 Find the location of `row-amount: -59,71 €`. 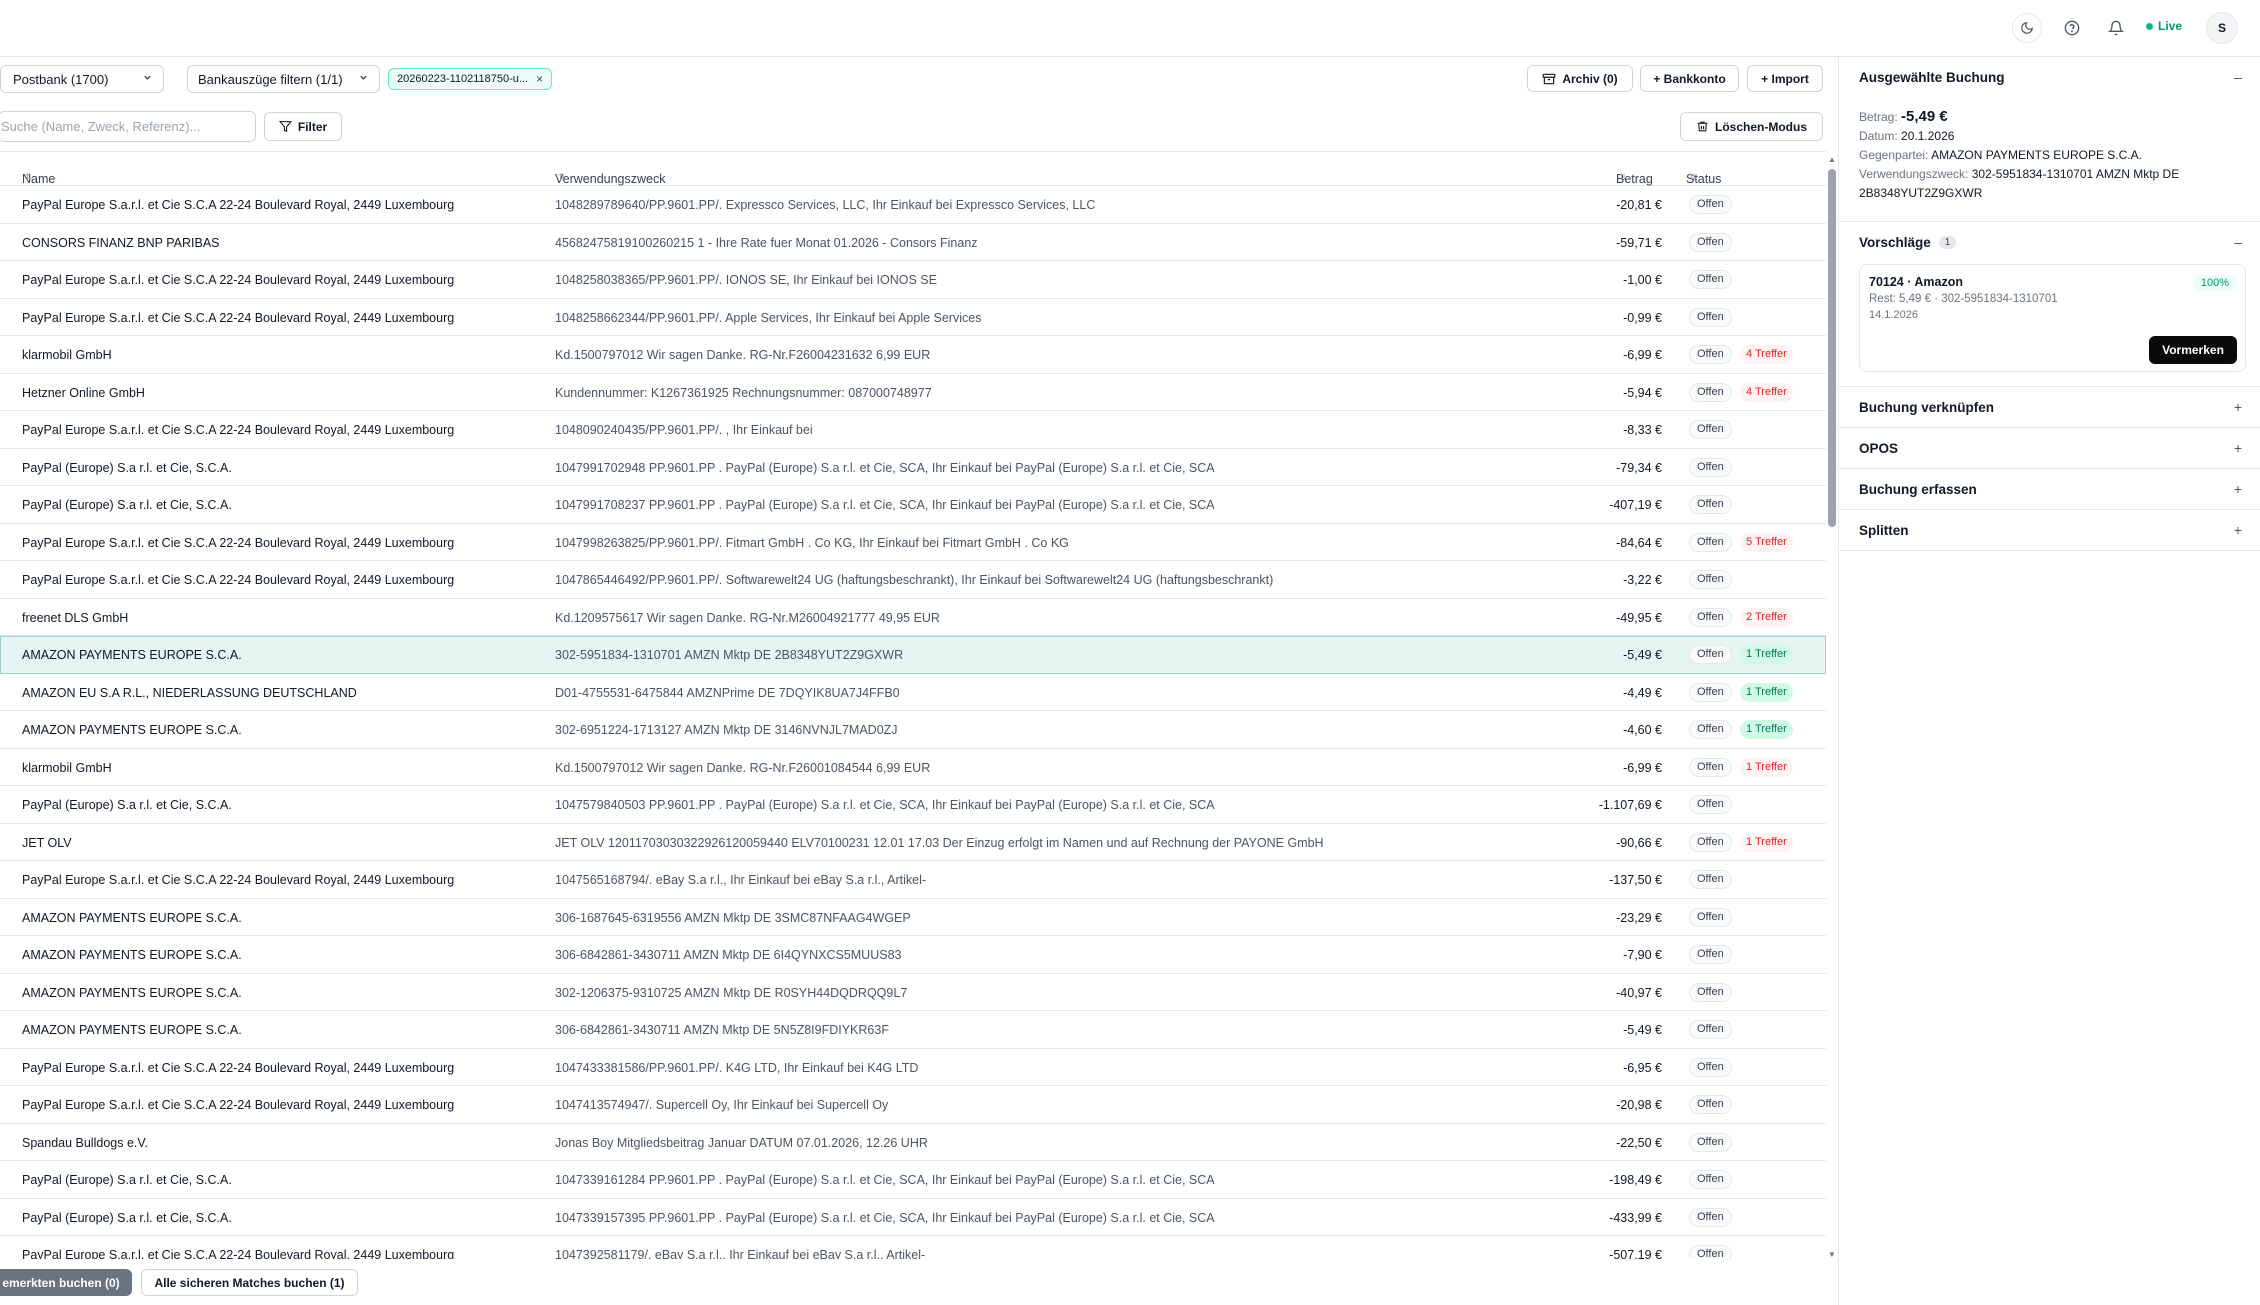

row-amount: -59,71 € is located at coordinates (1639, 242).